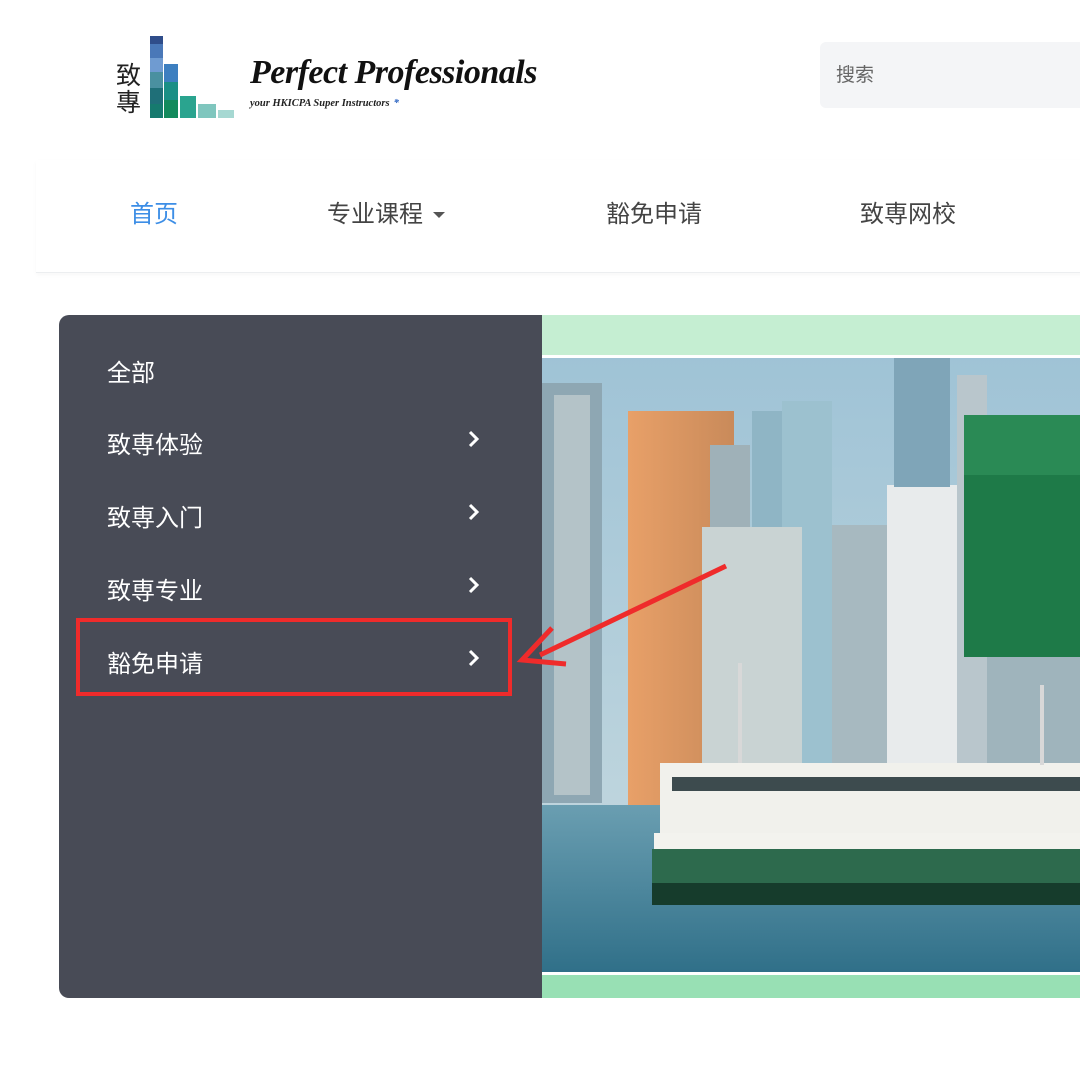 This screenshot has width=1080, height=1080. I want to click on logo-blocks-icon, so click(192, 77).